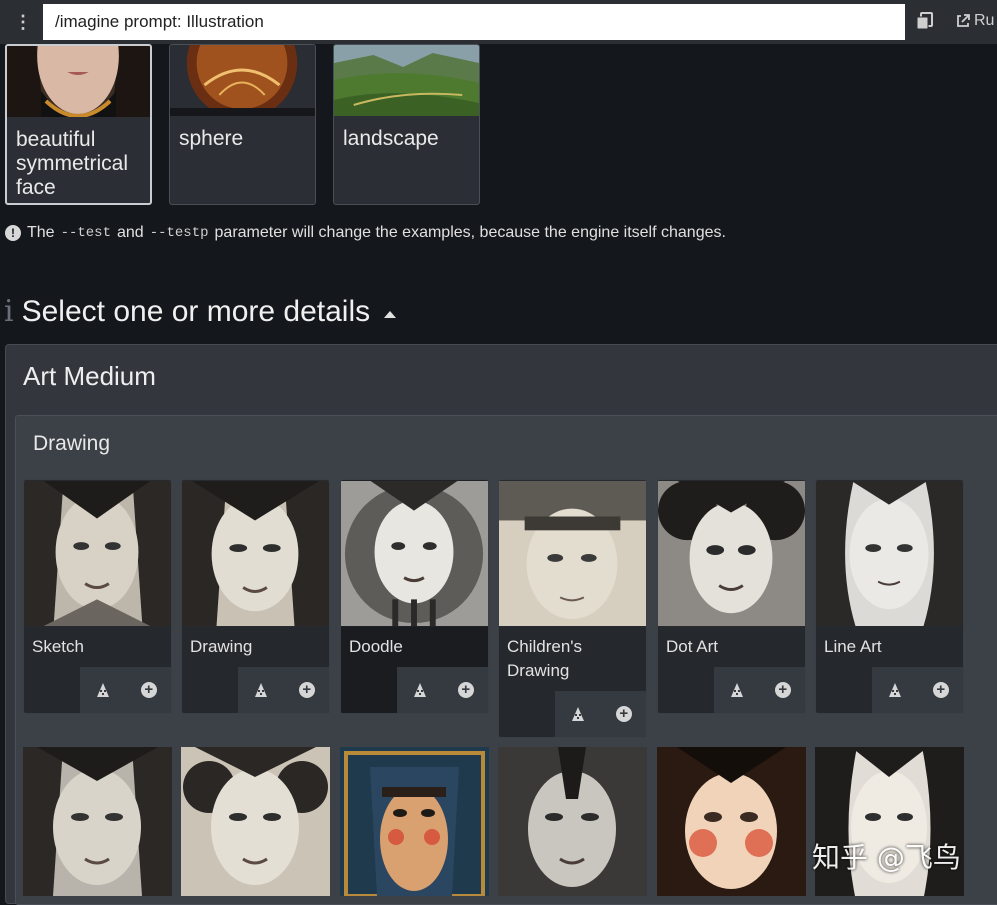 The height and width of the screenshot is (905, 997). Describe the element at coordinates (390, 314) in the screenshot. I see `caret-up-icon` at that location.